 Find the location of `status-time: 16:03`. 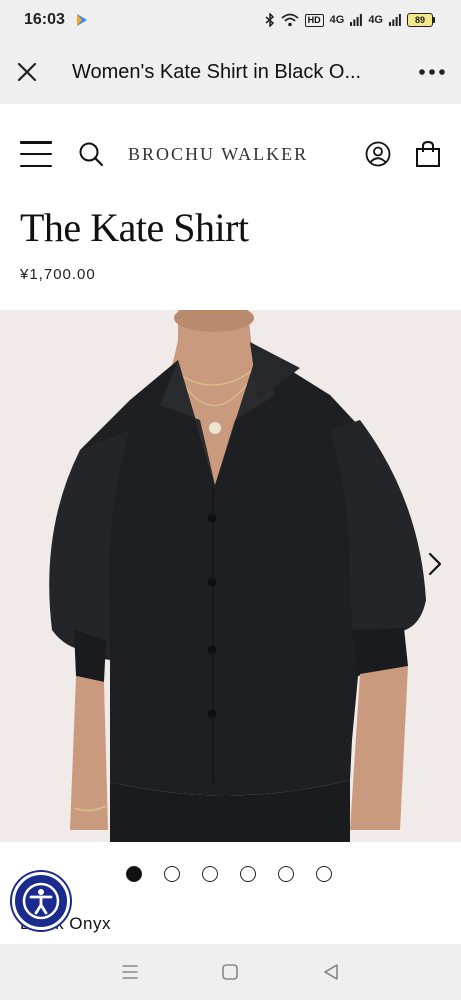

status-time: 16:03 is located at coordinates (44, 19).